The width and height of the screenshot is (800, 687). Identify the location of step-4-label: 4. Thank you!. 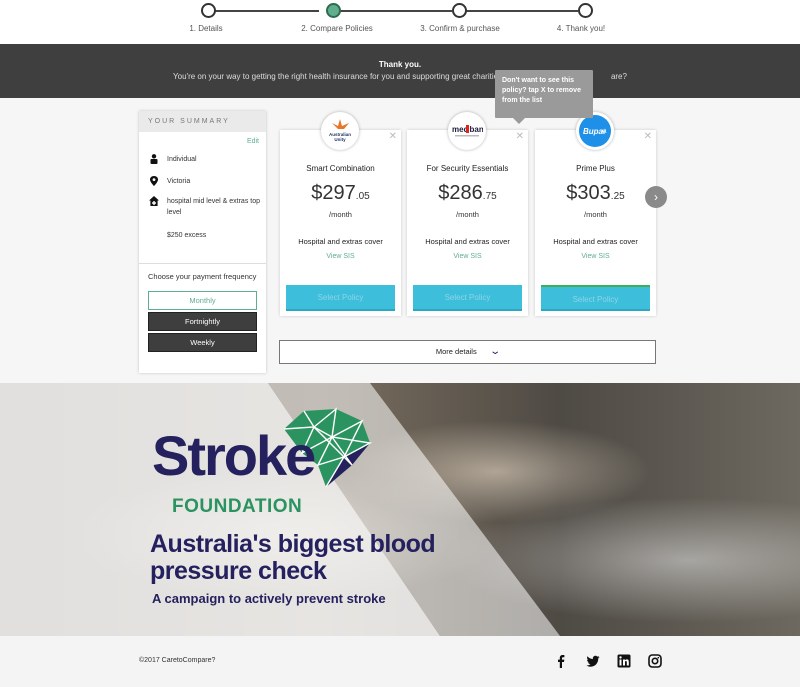
(581, 28).